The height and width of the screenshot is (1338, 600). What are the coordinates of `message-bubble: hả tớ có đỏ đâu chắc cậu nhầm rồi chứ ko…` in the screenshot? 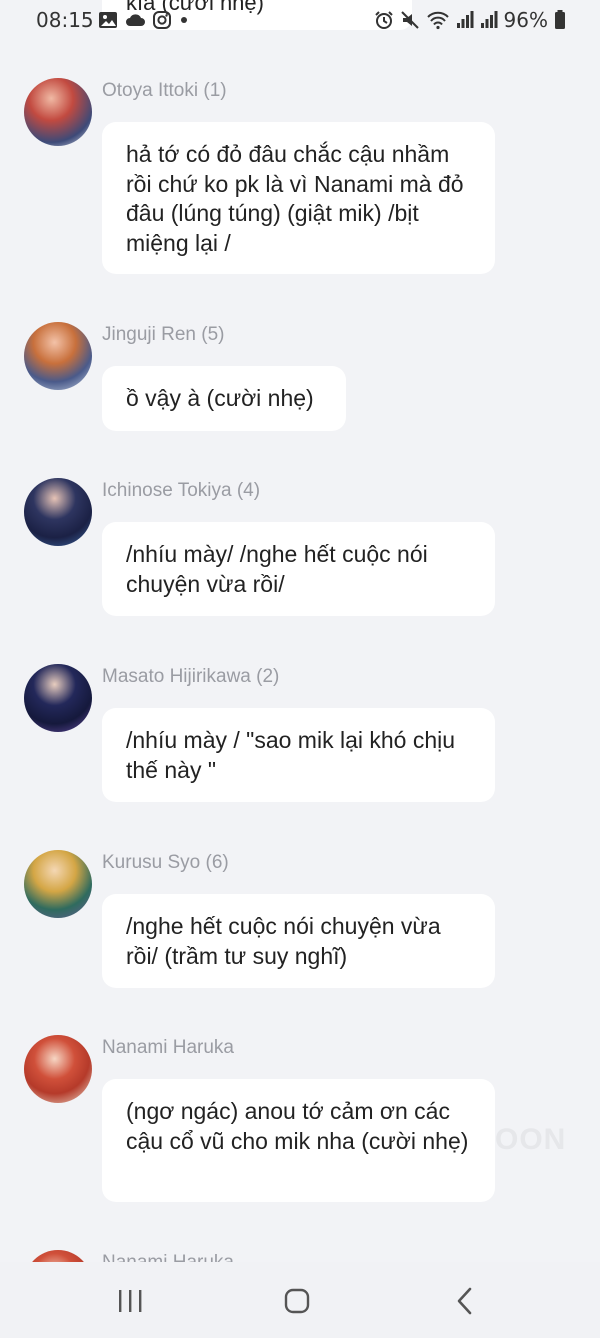 It's located at (298, 198).